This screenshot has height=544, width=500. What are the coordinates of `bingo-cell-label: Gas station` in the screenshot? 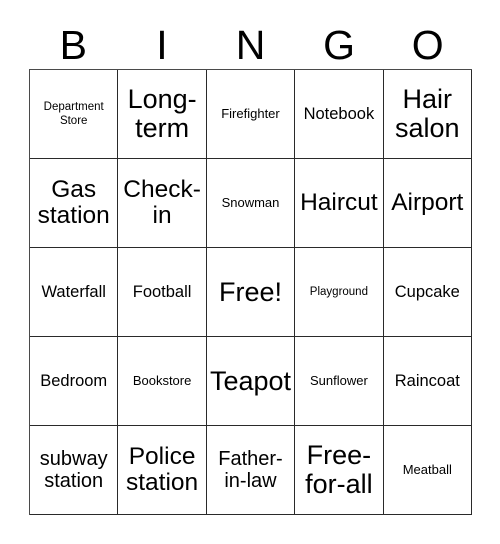 It's located at (73, 202).